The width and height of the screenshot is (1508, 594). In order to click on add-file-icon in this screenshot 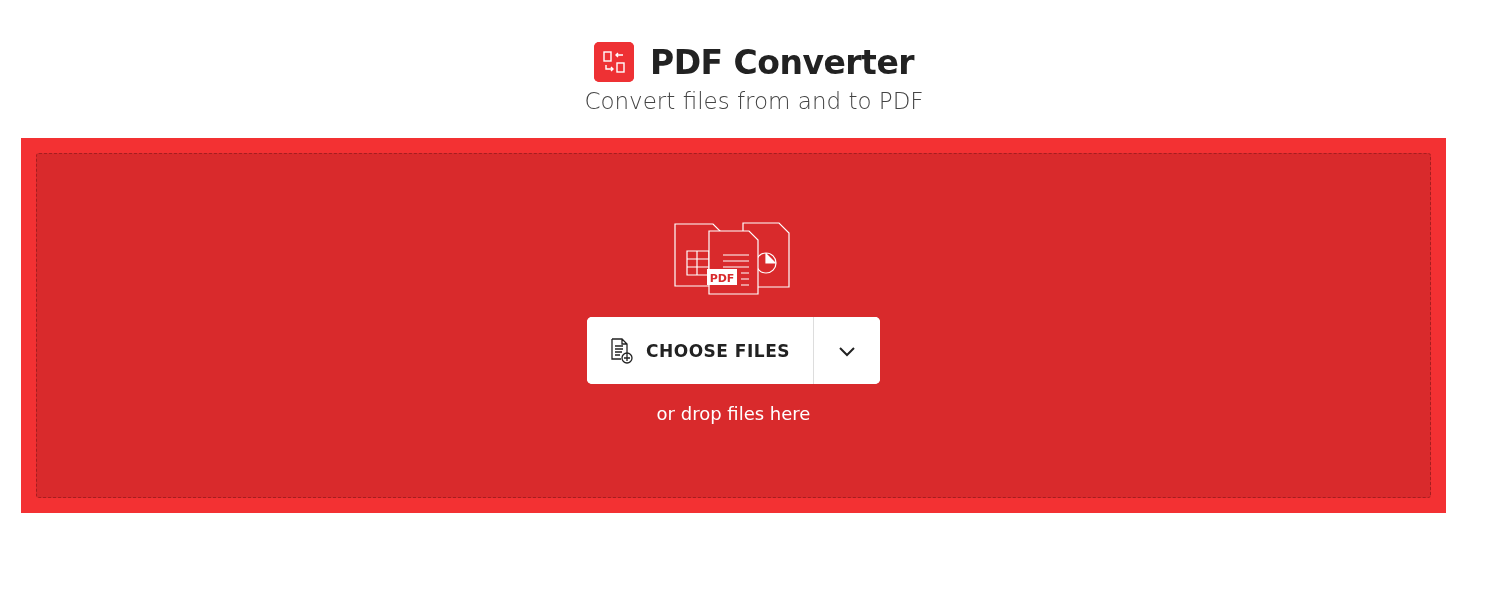, I will do `click(622, 350)`.